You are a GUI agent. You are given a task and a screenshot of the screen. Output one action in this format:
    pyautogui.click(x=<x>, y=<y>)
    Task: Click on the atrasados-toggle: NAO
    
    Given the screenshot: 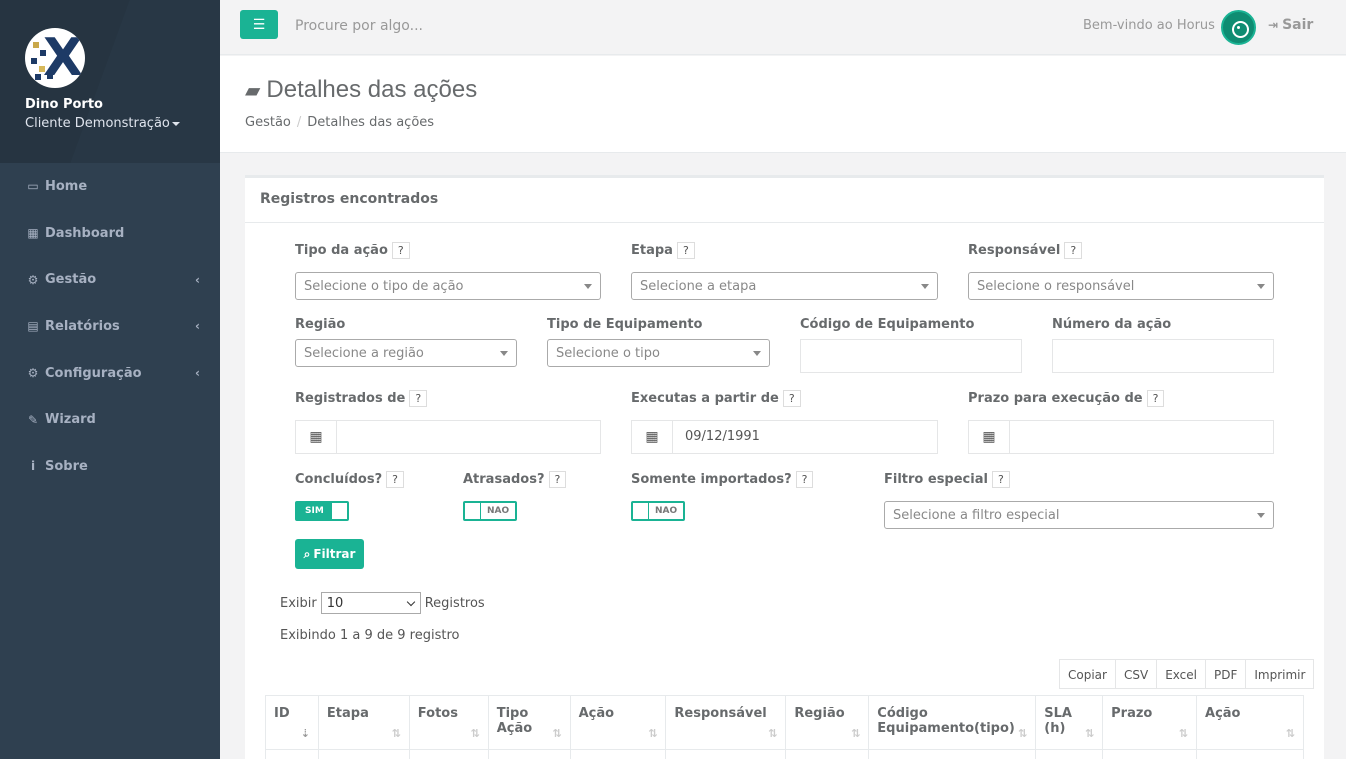 What is the action you would take?
    pyautogui.click(x=490, y=511)
    